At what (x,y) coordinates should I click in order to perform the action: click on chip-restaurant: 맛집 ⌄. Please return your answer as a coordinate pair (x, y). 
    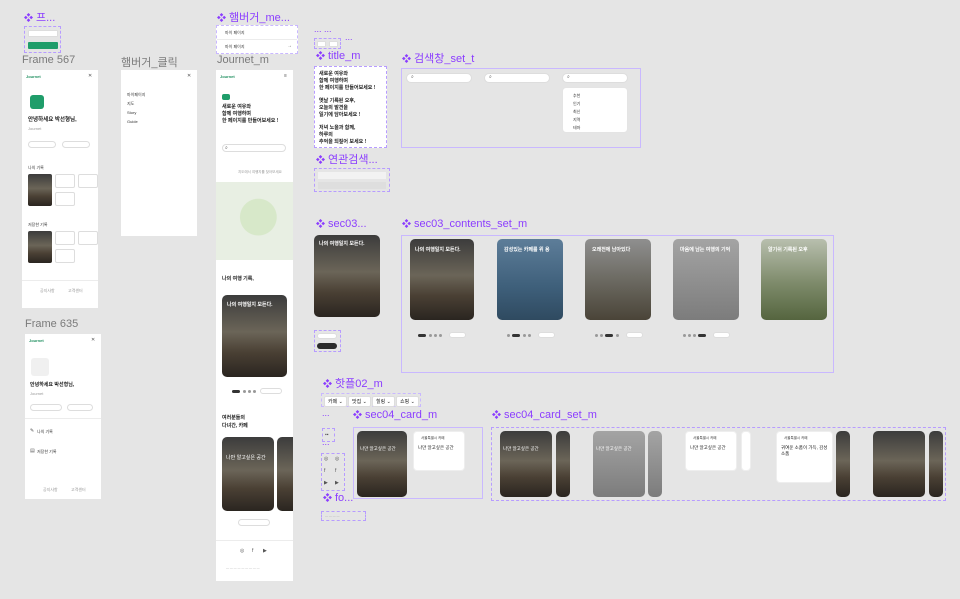
    Looking at the image, I should click on (359, 401).